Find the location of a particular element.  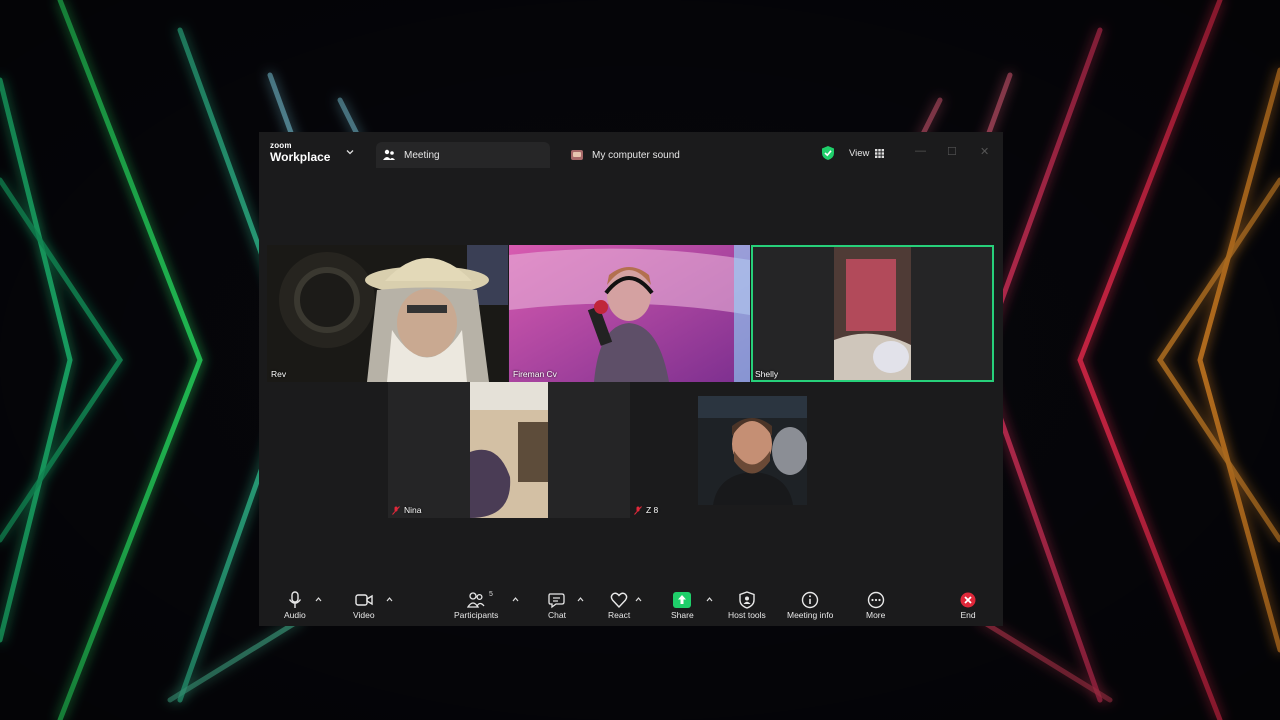

grid-icon is located at coordinates (880, 153).